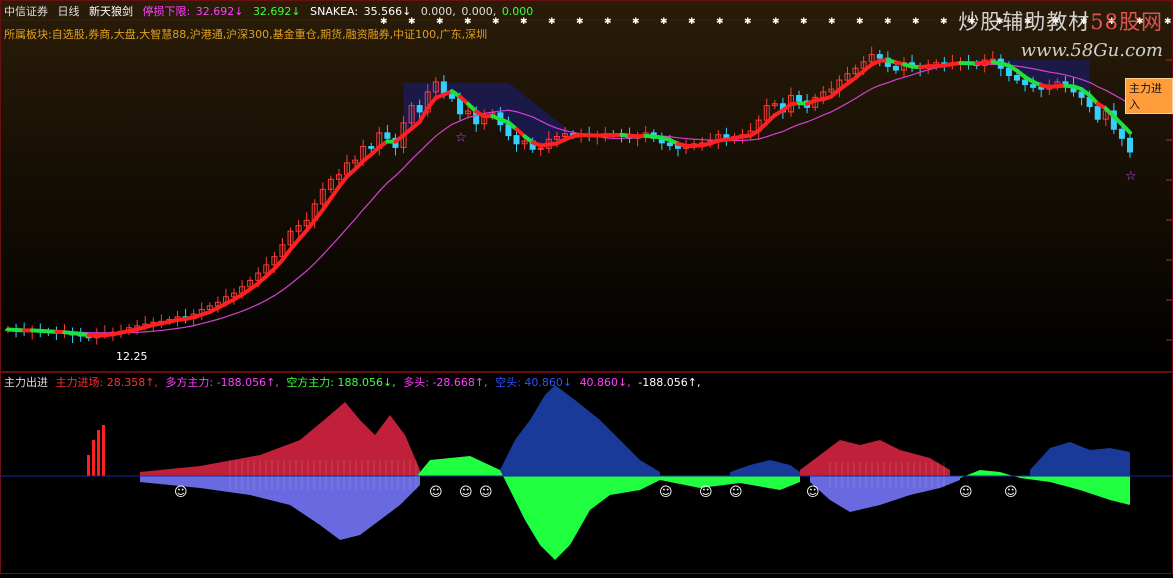 Image resolution: width=1173 pixels, height=578 pixels. I want to click on value2: 32.692↓, so click(277, 11).